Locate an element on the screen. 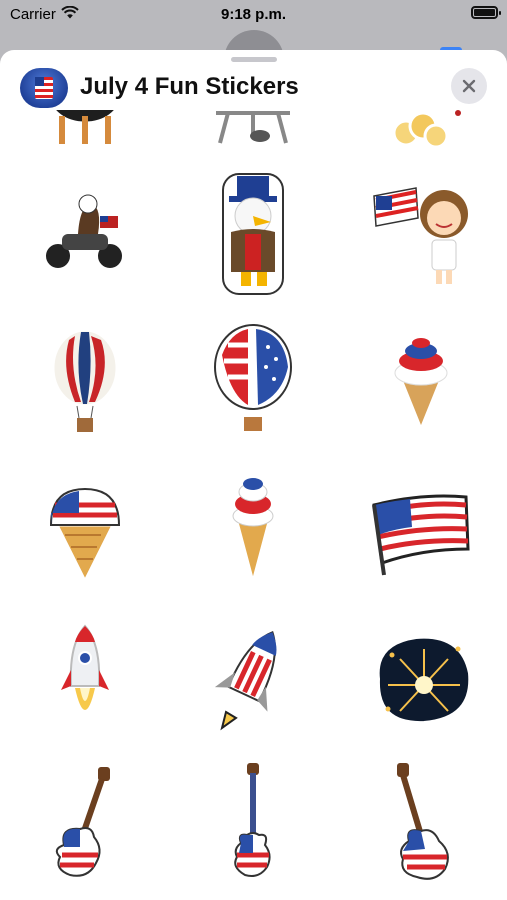 The height and width of the screenshot is (900, 507). popcorn-sticker is located at coordinates (421, 134).